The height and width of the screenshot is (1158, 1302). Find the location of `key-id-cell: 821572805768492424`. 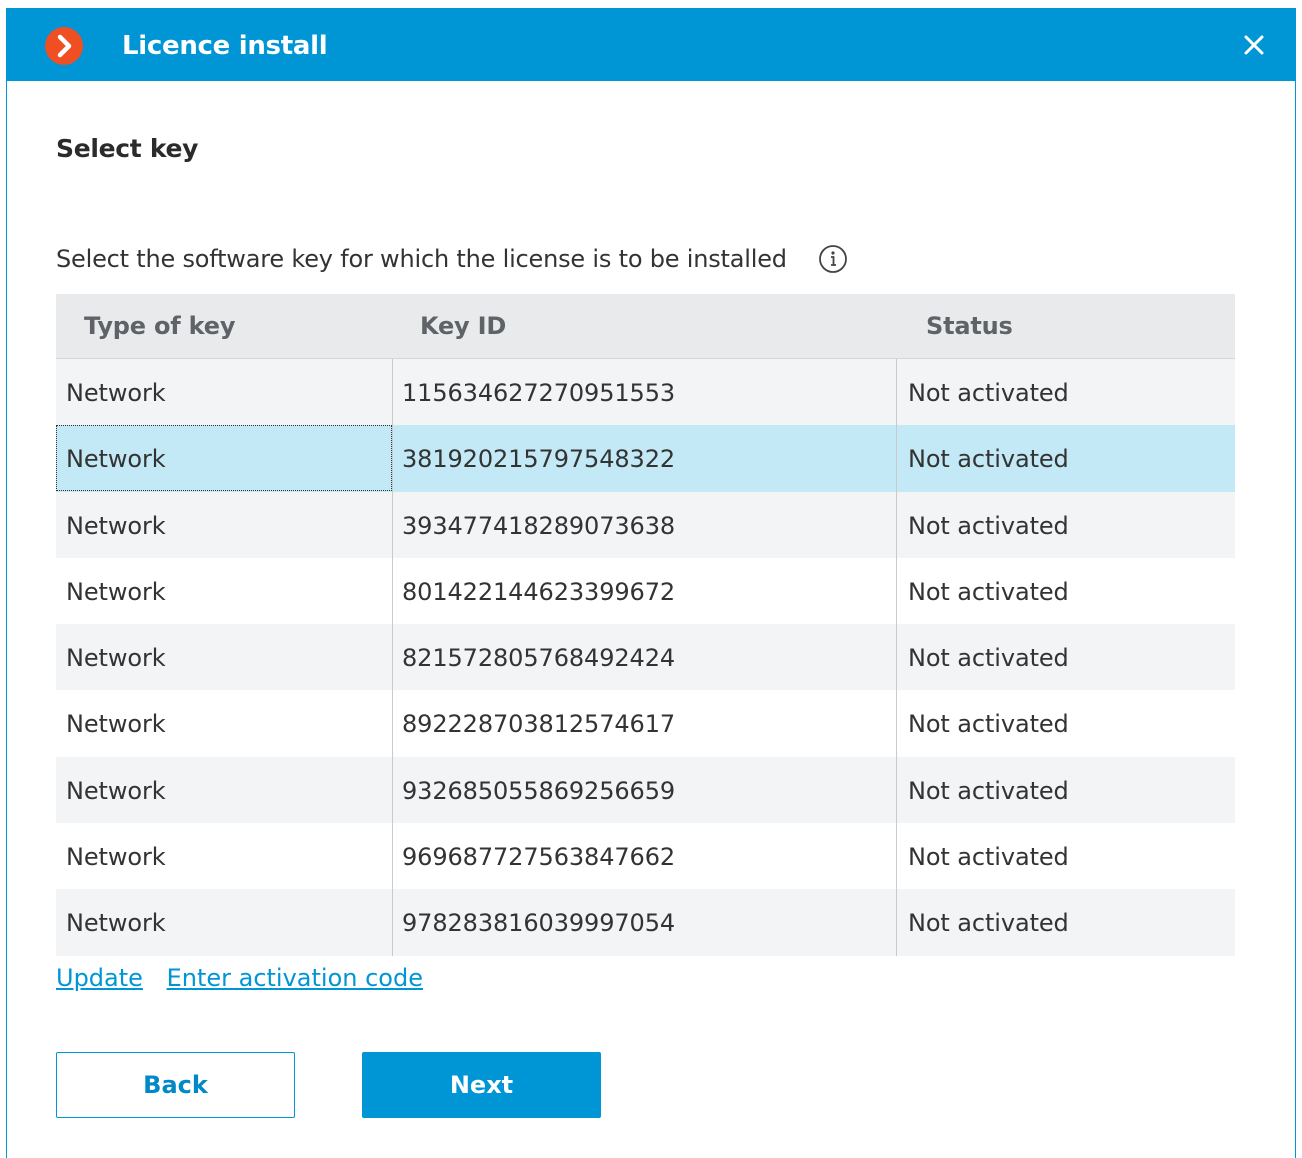

key-id-cell: 821572805768492424 is located at coordinates (539, 658).